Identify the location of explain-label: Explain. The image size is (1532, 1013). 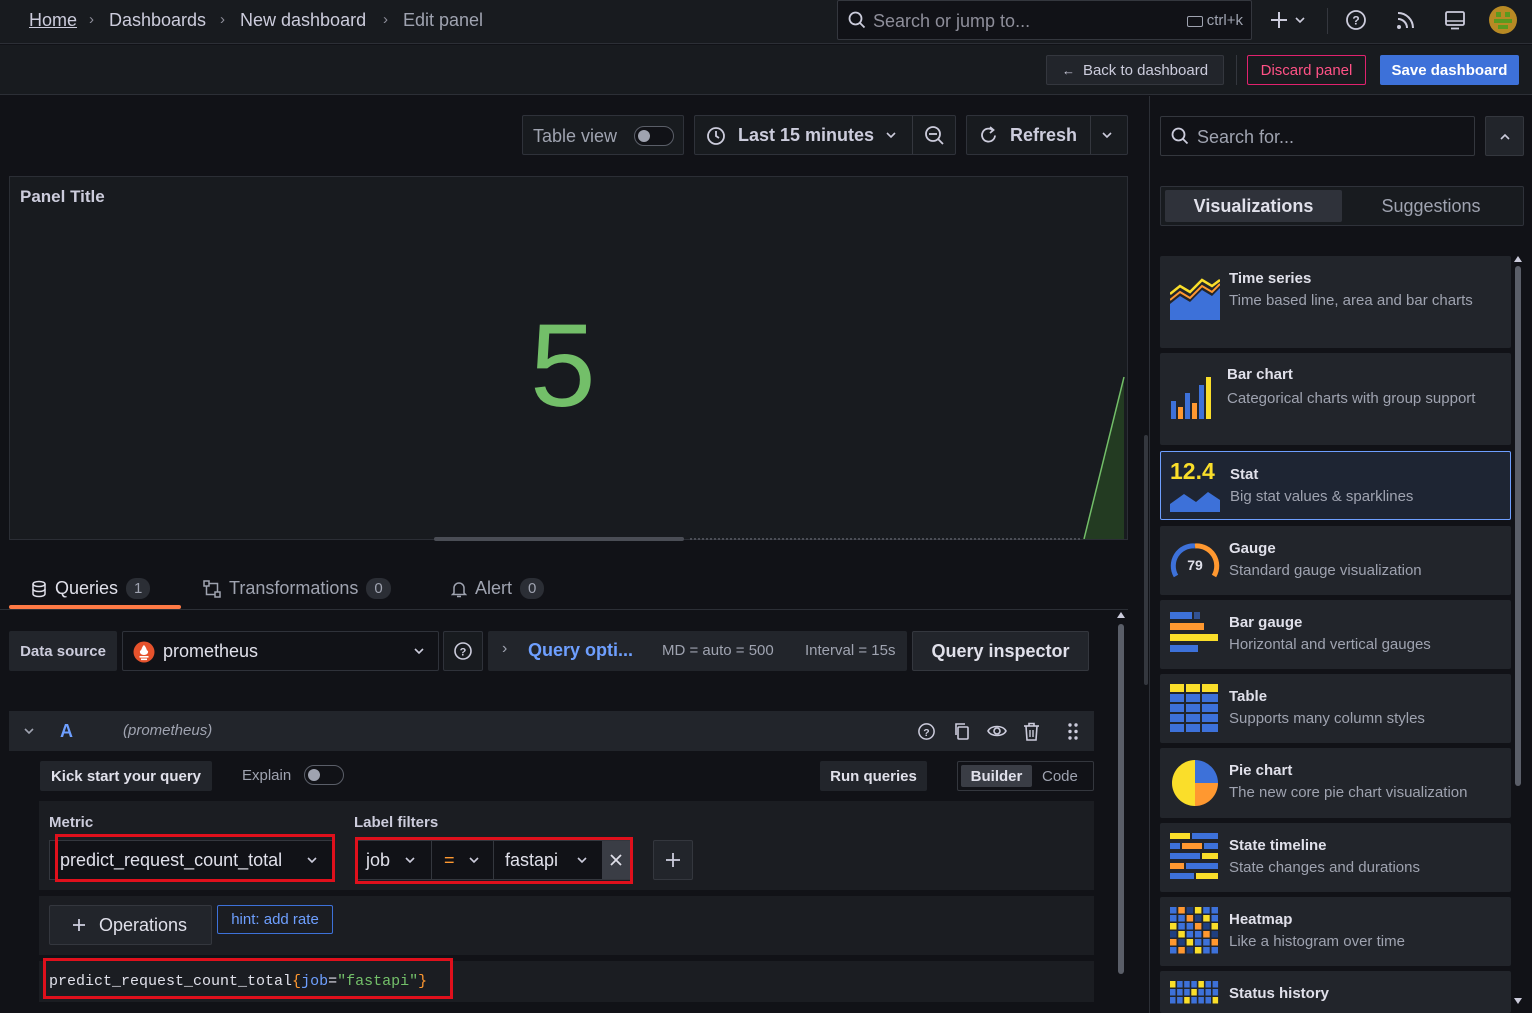
(267, 775).